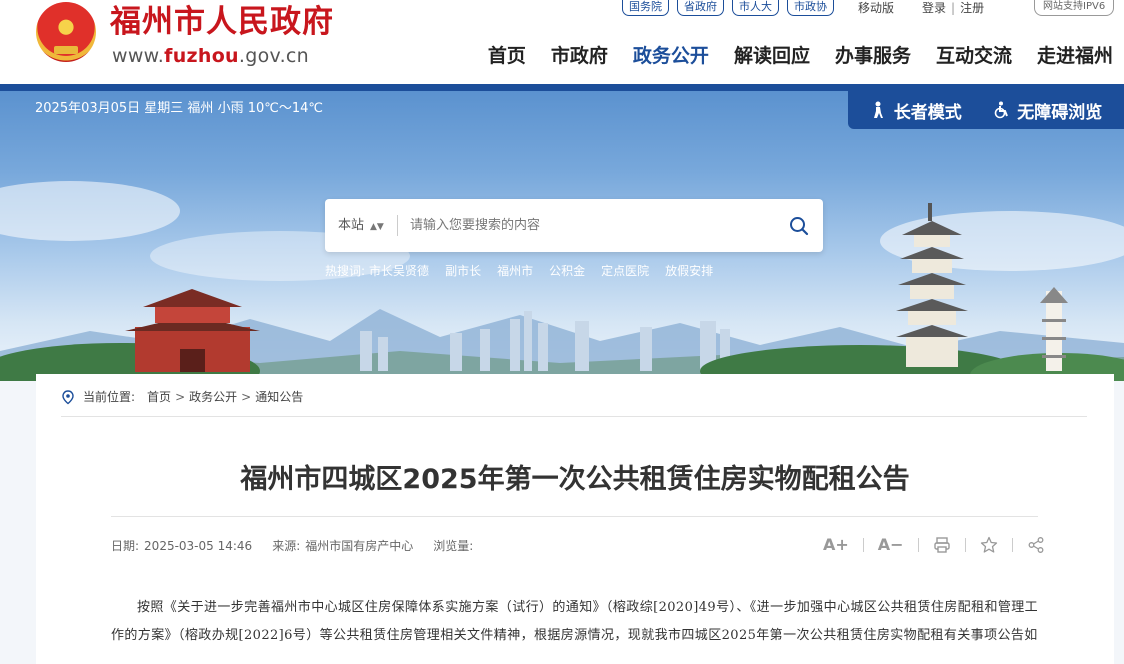 The image size is (1124, 664). What do you see at coordinates (700, 8) in the screenshot?
I see `link-province-gov: 省政府` at bounding box center [700, 8].